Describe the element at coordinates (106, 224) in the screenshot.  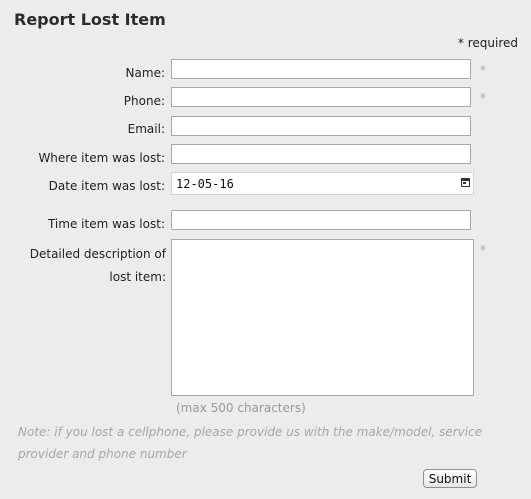
I see `time-lost-label: Time item was lost:` at that location.